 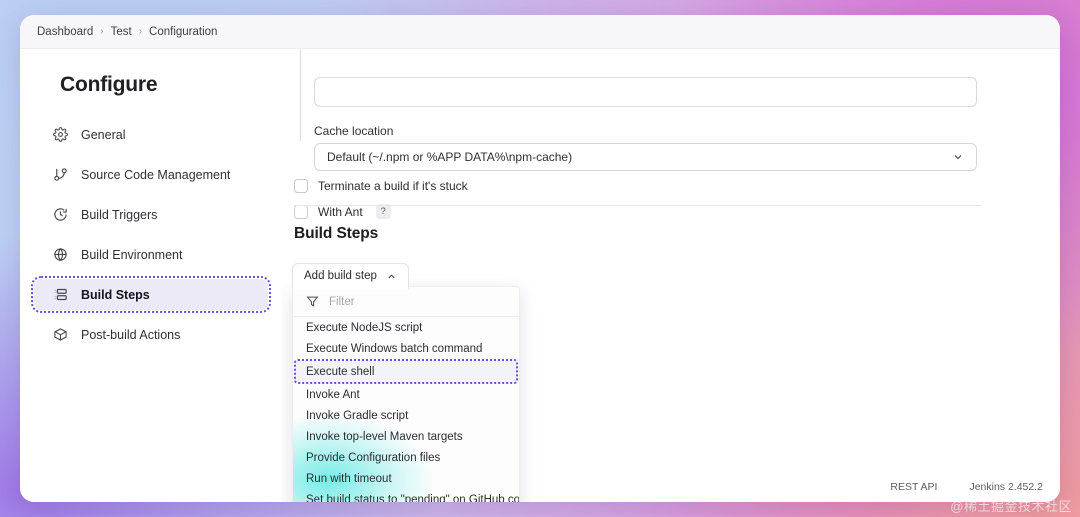 I want to click on list-icon, so click(x=60, y=294).